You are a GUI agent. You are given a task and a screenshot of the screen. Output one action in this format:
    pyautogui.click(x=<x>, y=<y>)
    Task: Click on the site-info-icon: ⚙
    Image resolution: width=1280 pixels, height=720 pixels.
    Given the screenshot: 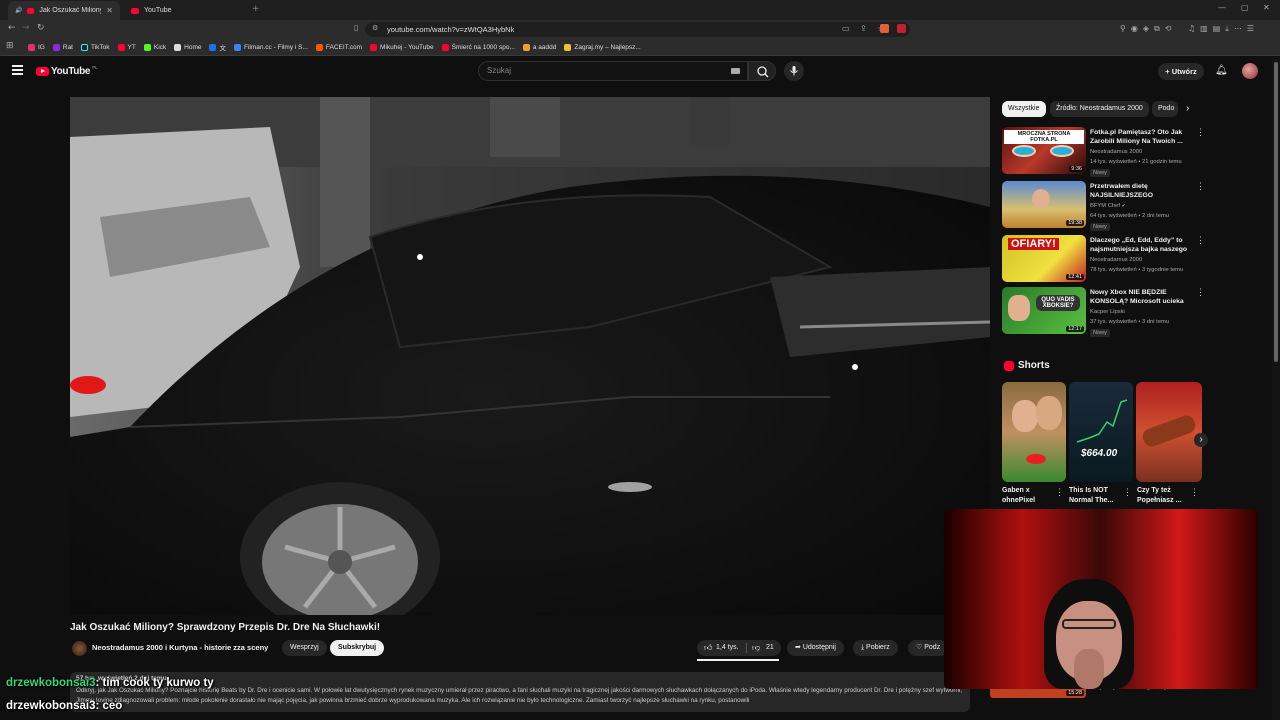 What is the action you would take?
    pyautogui.click(x=375, y=28)
    